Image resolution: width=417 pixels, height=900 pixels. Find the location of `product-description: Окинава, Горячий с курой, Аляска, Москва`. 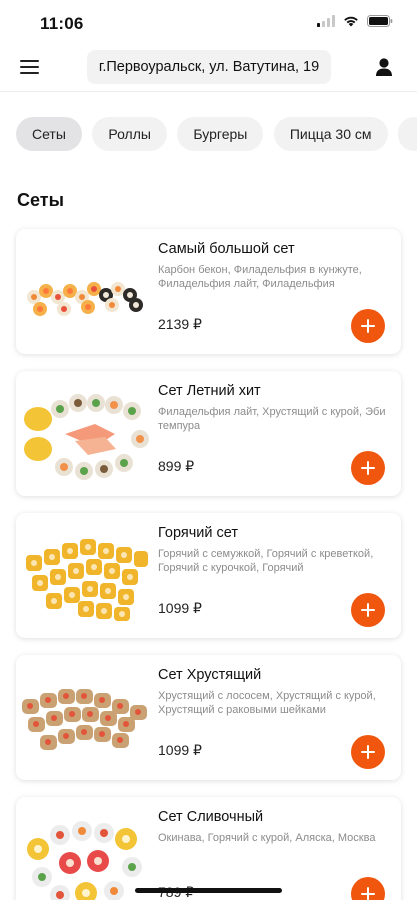

product-description: Окинава, Горячий с курой, Аляска, Москва is located at coordinates (267, 838).